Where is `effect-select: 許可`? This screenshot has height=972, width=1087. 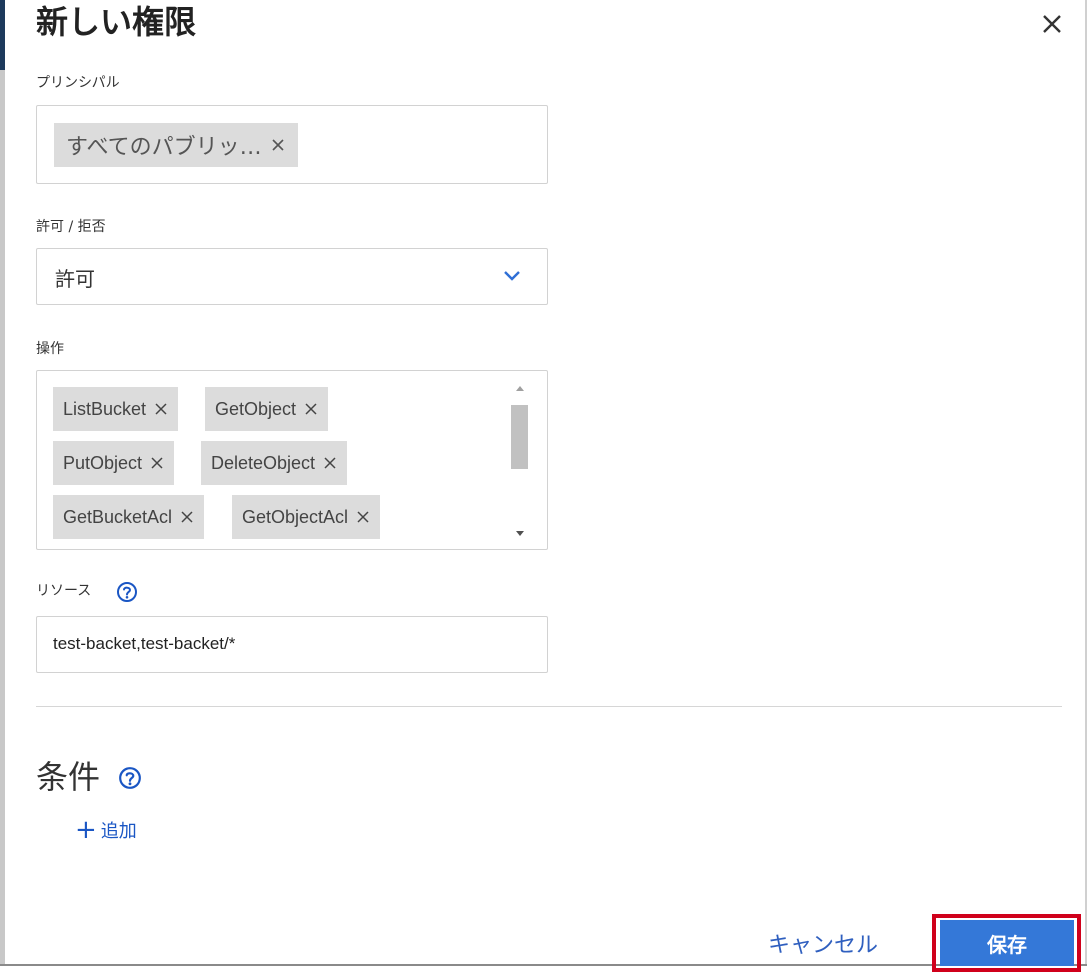 effect-select: 許可 is located at coordinates (292, 276).